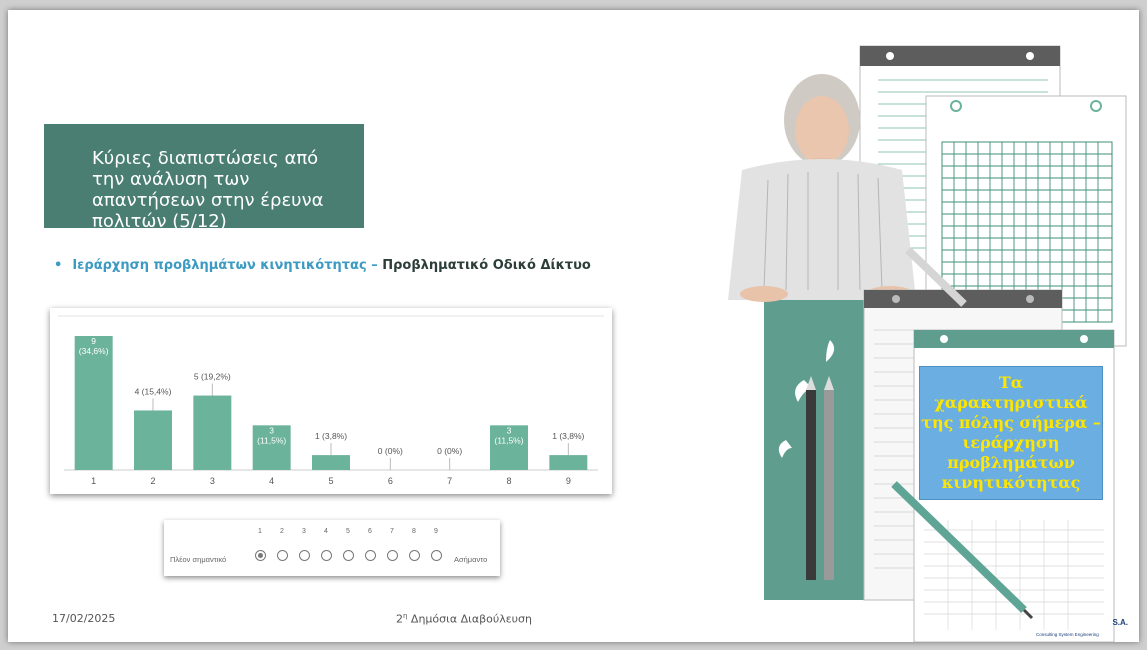 Image resolution: width=1147 pixels, height=650 pixels. Describe the element at coordinates (469, 619) in the screenshot. I see `footer-event-text: Δημόσια Διαβούλευση` at that location.